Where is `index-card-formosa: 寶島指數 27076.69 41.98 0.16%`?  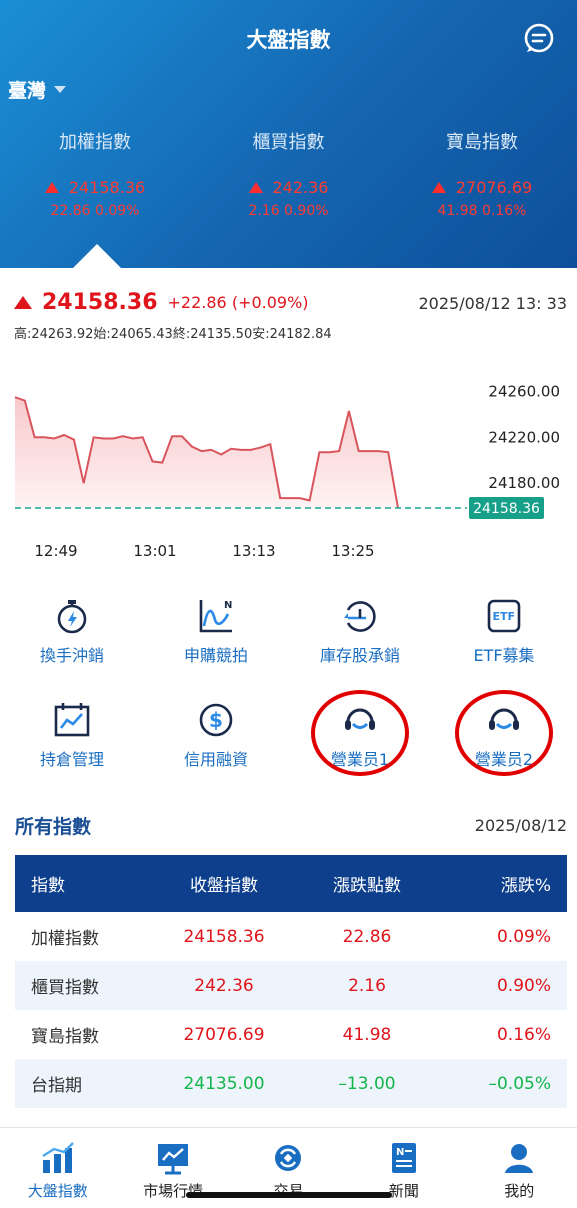
index-card-formosa: 寶島指數 27076.69 41.98 0.16% is located at coordinates (482, 173).